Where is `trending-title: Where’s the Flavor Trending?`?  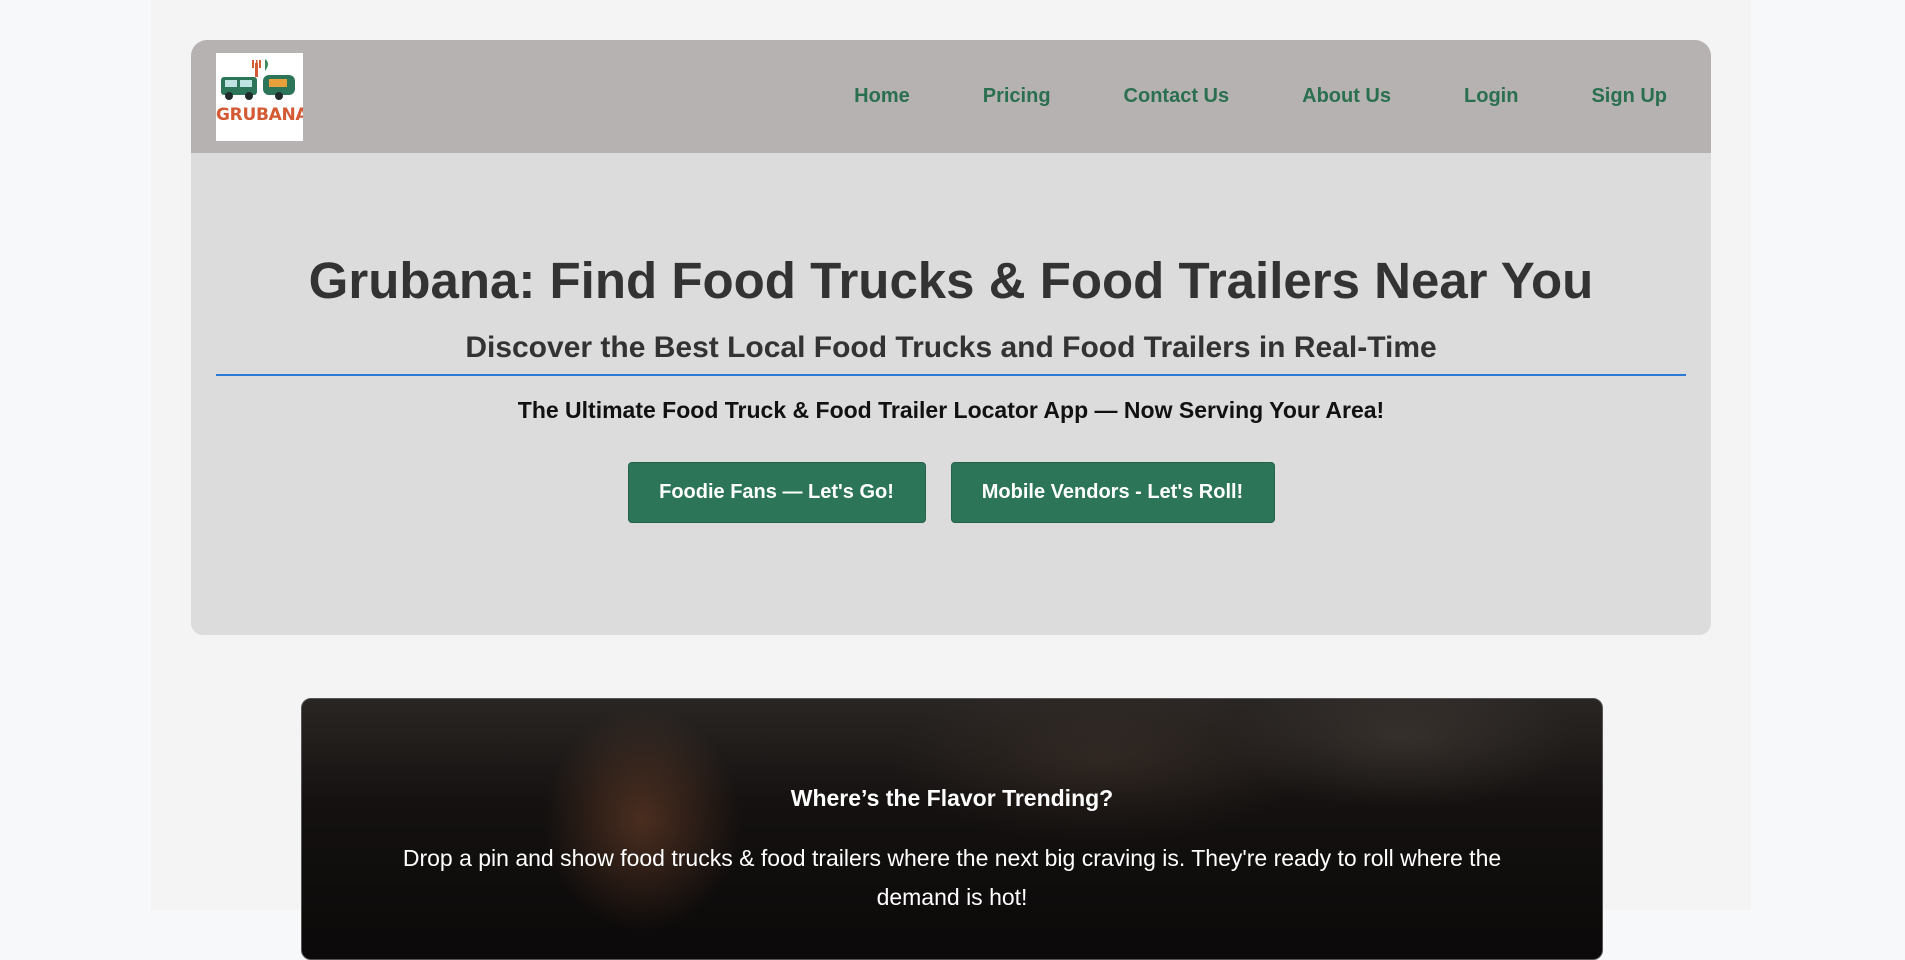
trending-title: Where’s the Flavor Trending? is located at coordinates (952, 798).